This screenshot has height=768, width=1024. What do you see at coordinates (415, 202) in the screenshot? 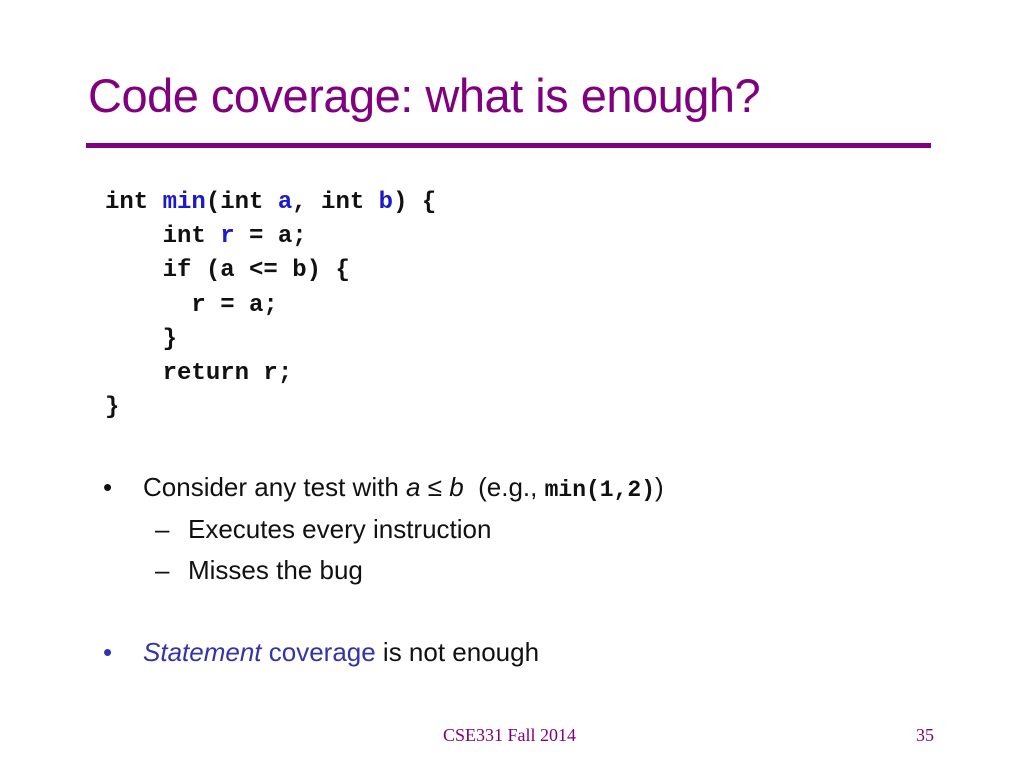
I see `code-text: ) {` at bounding box center [415, 202].